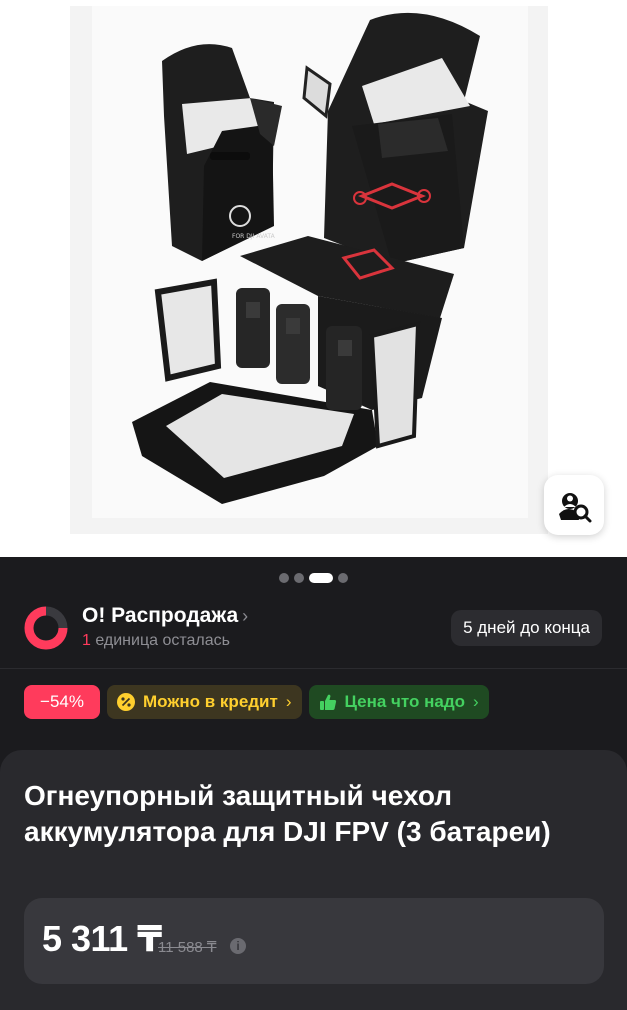 The width and height of the screenshot is (627, 1010). I want to click on image-search-button, so click(574, 505).